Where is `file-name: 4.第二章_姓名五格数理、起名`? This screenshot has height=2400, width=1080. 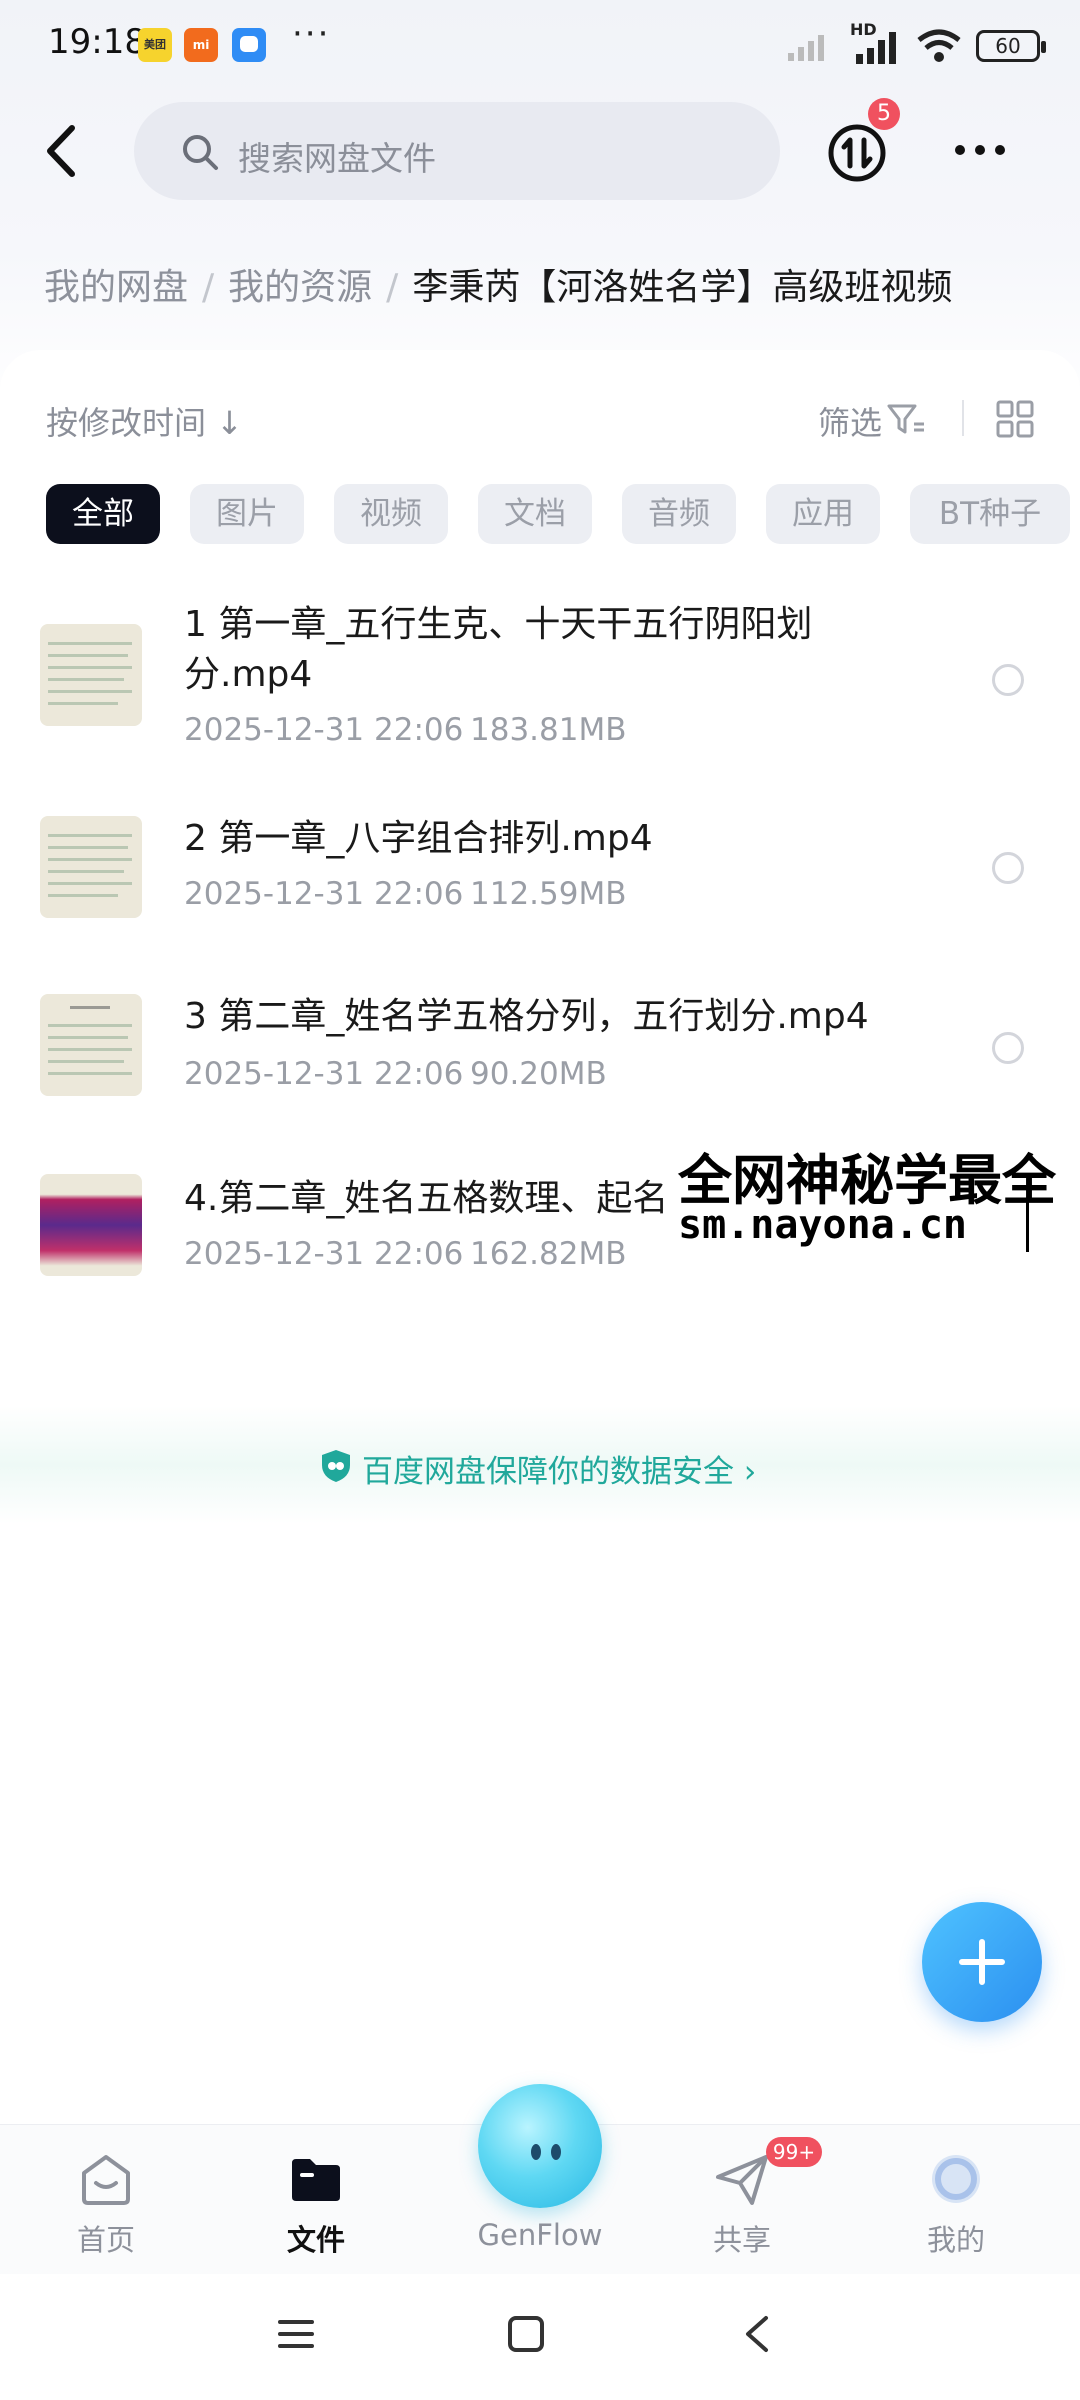 file-name: 4.第二章_姓名五格数理、起名 is located at coordinates (426, 1198).